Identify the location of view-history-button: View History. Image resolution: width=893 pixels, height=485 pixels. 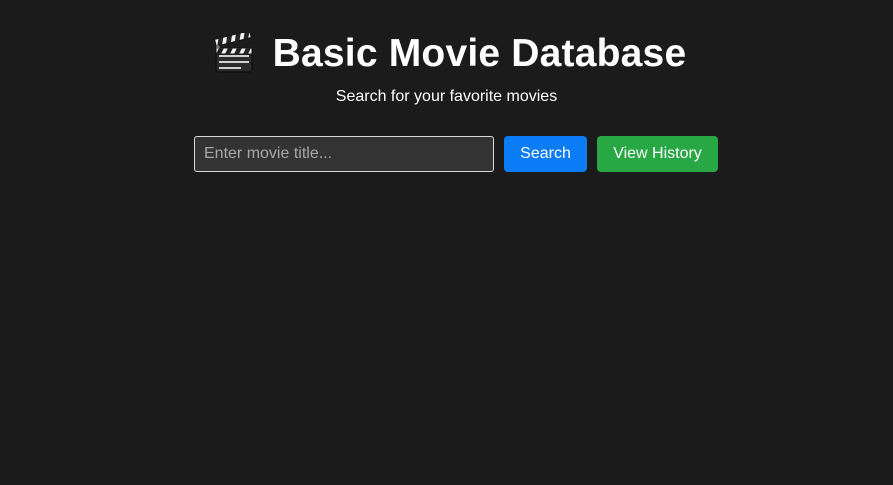
(657, 154).